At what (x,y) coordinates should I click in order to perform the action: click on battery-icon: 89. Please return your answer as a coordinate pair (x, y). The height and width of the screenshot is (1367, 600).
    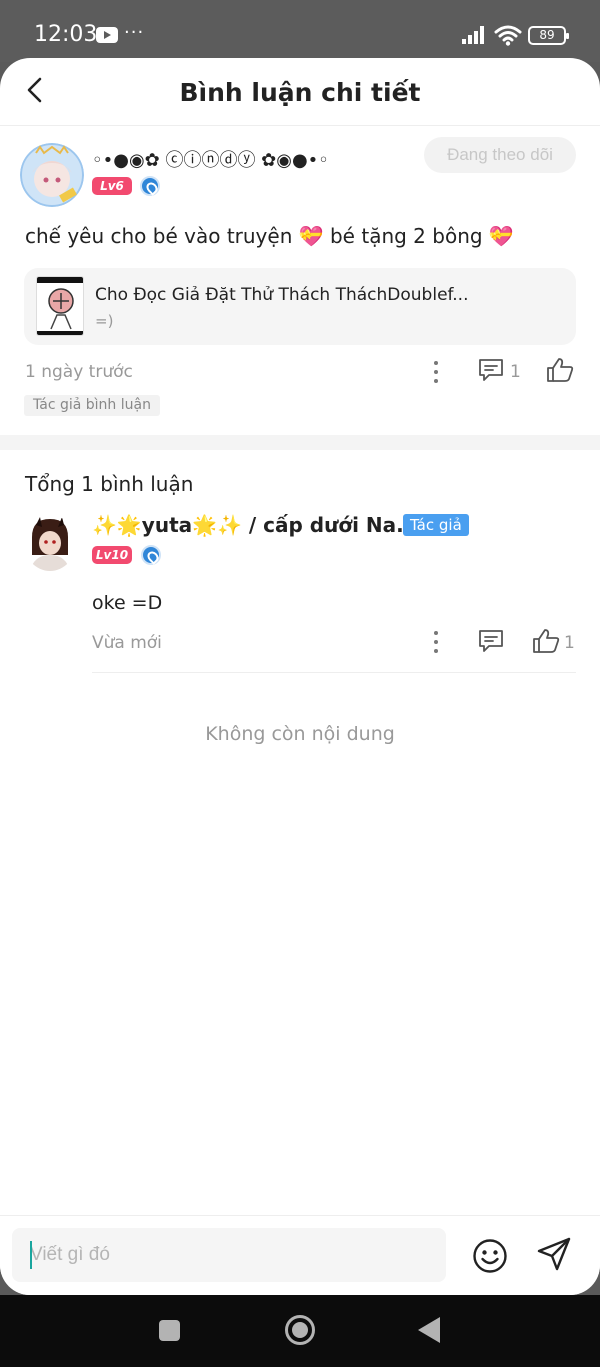
    Looking at the image, I should click on (548, 35).